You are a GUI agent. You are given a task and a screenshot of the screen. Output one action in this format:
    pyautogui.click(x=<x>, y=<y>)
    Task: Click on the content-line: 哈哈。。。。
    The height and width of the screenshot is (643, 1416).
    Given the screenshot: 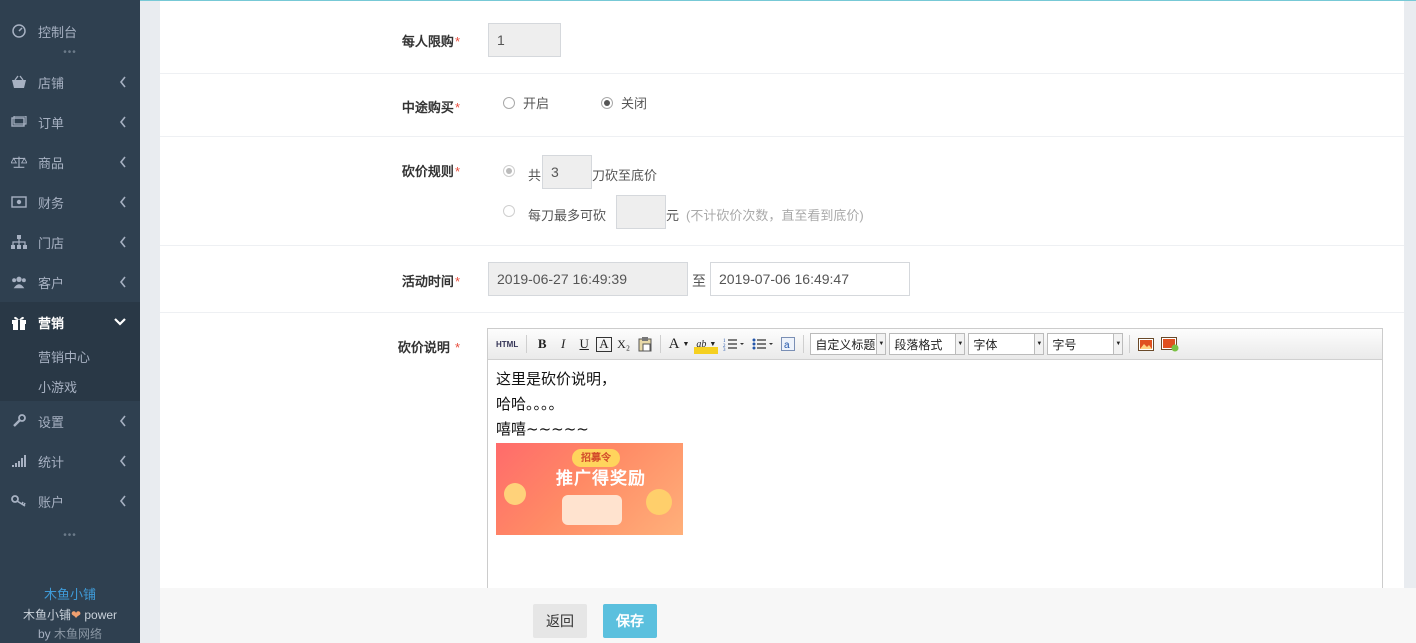 What is the action you would take?
    pyautogui.click(x=530, y=404)
    